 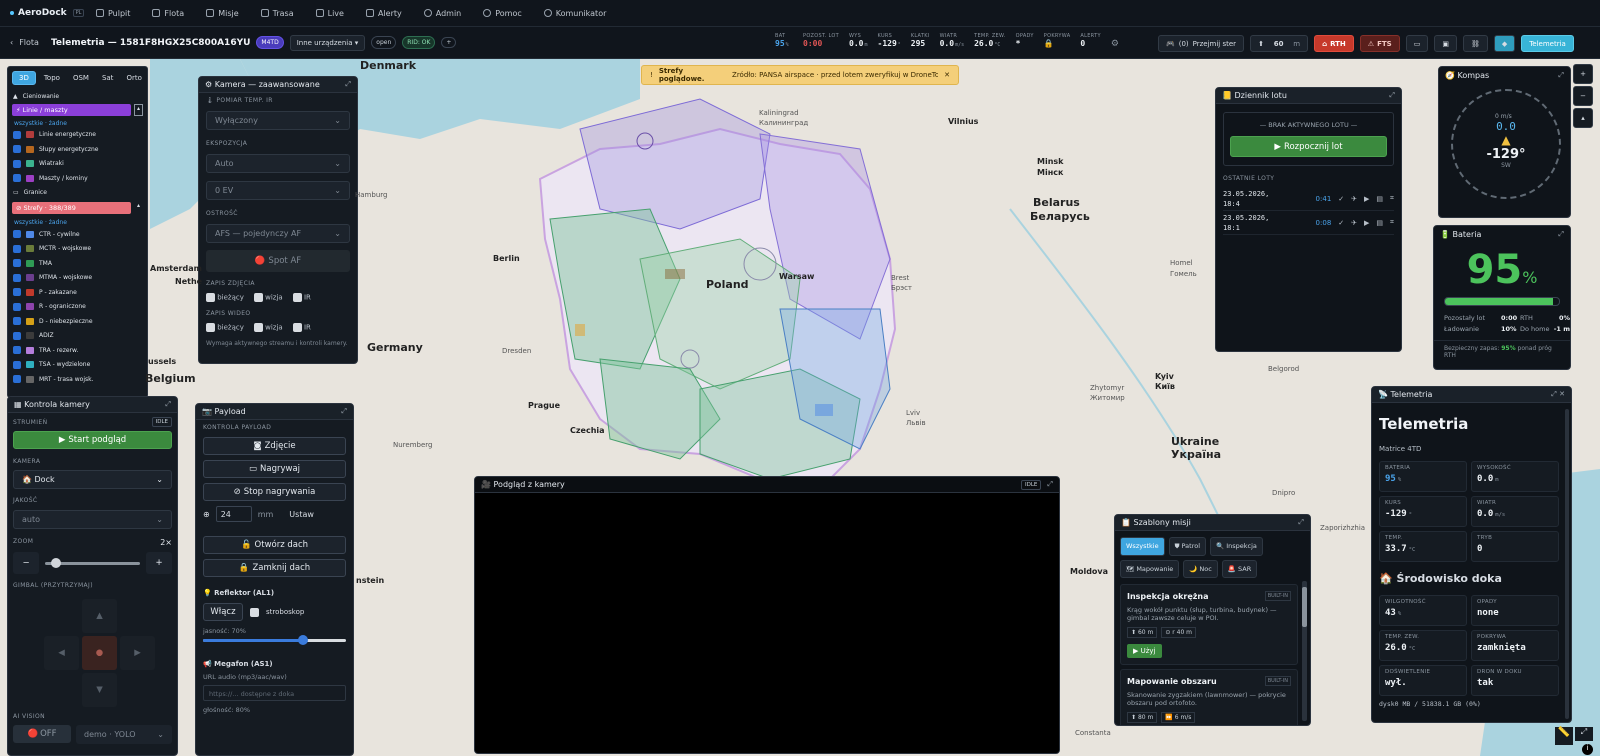 What do you see at coordinates (168, 13) in the screenshot?
I see `nav-flota: Flota` at bounding box center [168, 13].